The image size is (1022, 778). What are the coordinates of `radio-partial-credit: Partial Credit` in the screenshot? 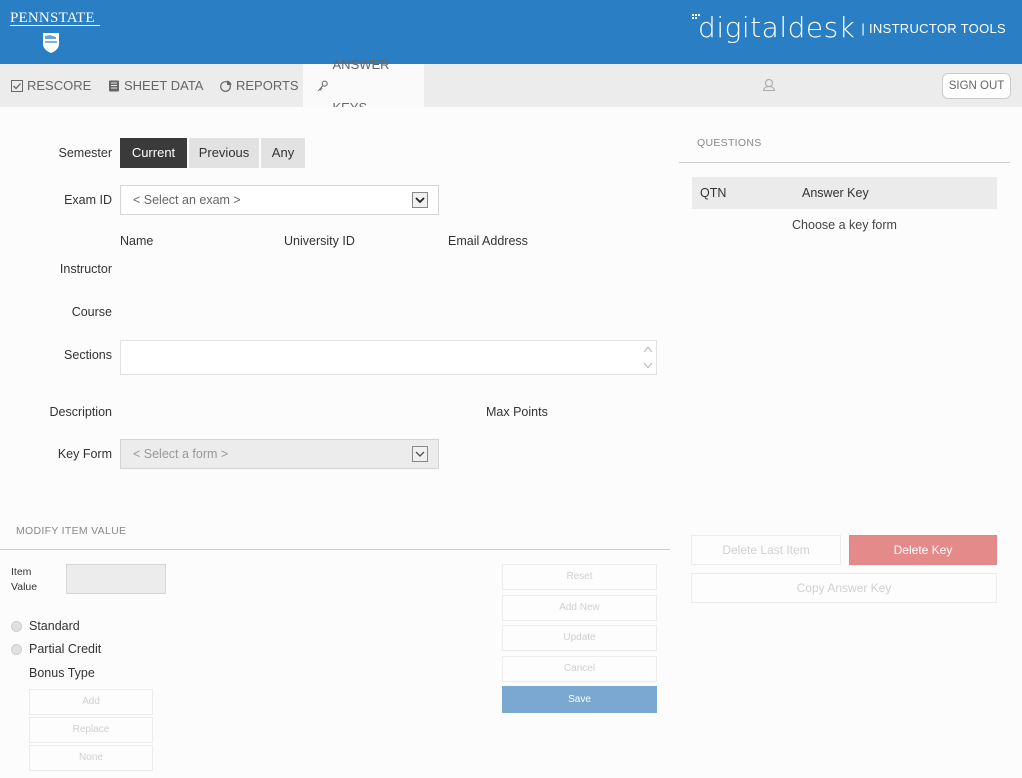 It's located at (56, 649).